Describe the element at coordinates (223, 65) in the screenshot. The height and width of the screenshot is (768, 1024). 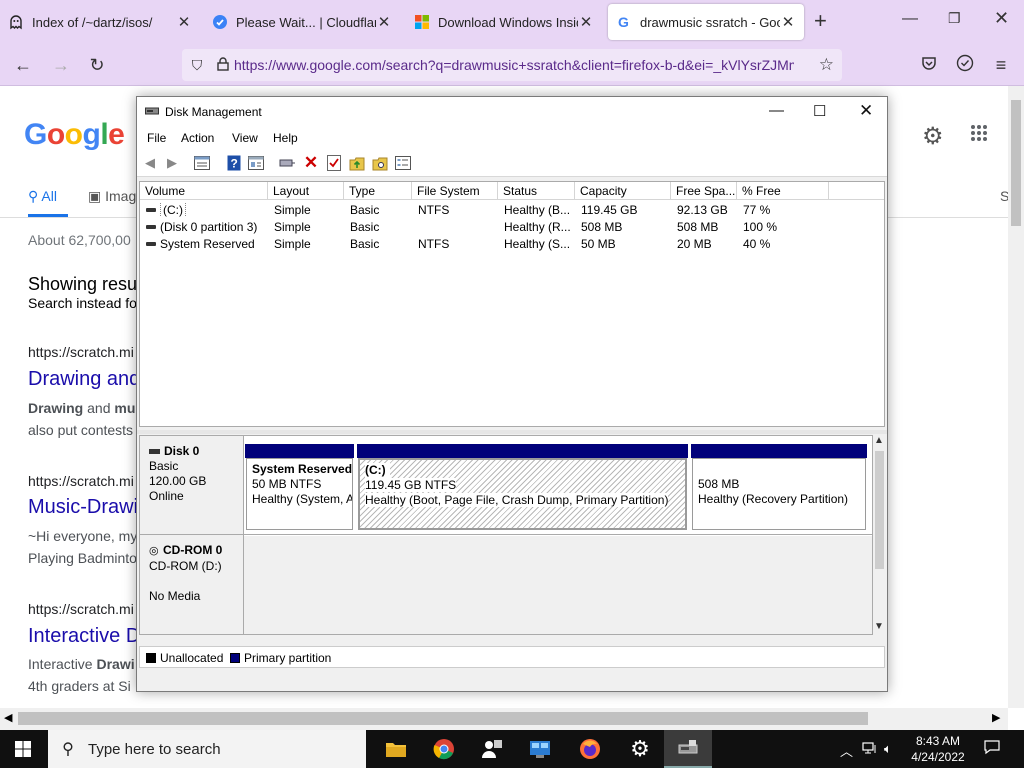
I see `lock-icon` at that location.